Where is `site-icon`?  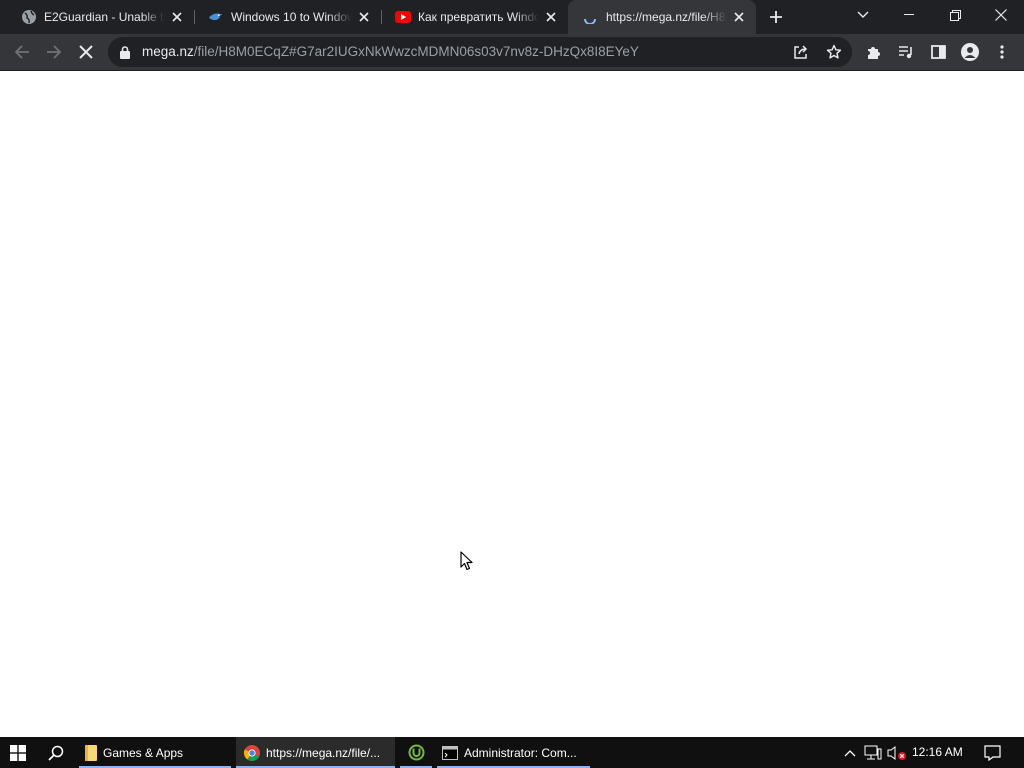 site-icon is located at coordinates (216, 17).